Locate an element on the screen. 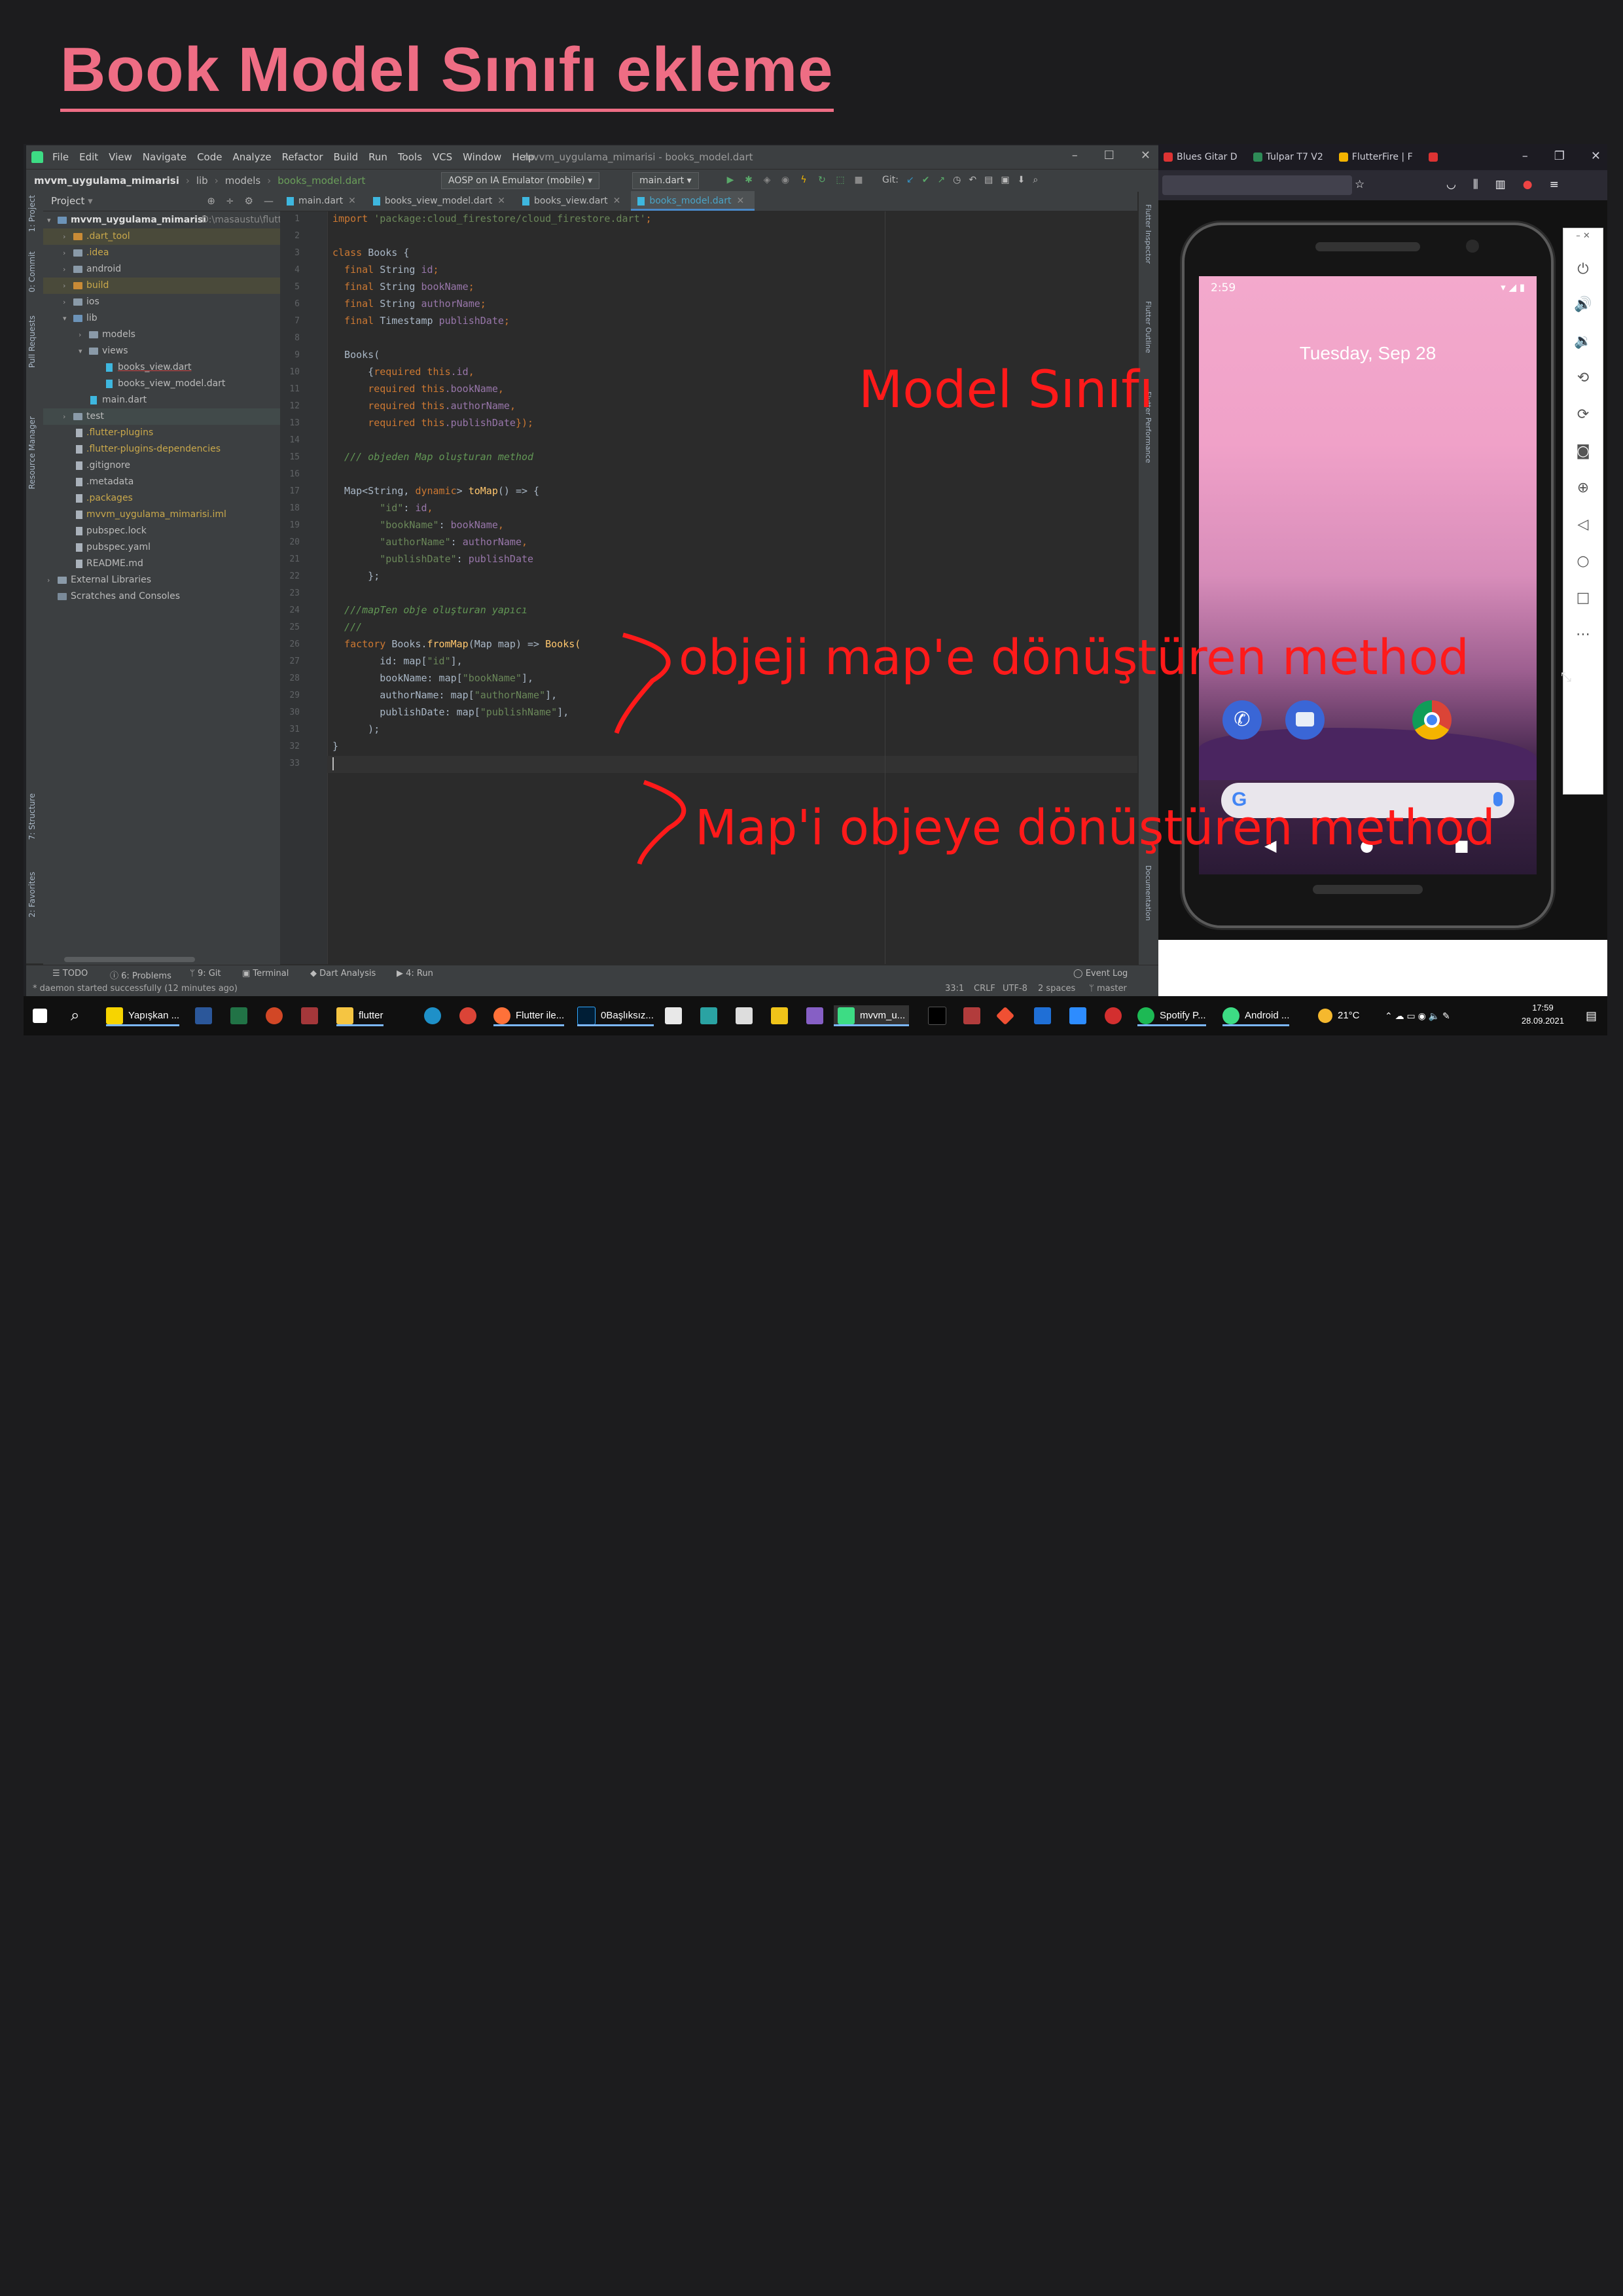 The image size is (1623, 2296). breadcrumb-file: books_model.dart is located at coordinates (321, 181).